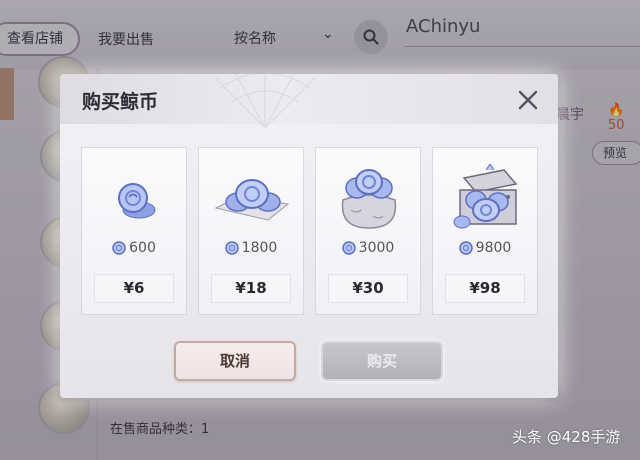 Image resolution: width=640 pixels, height=460 pixels. I want to click on coin-amount: 600, so click(134, 248).